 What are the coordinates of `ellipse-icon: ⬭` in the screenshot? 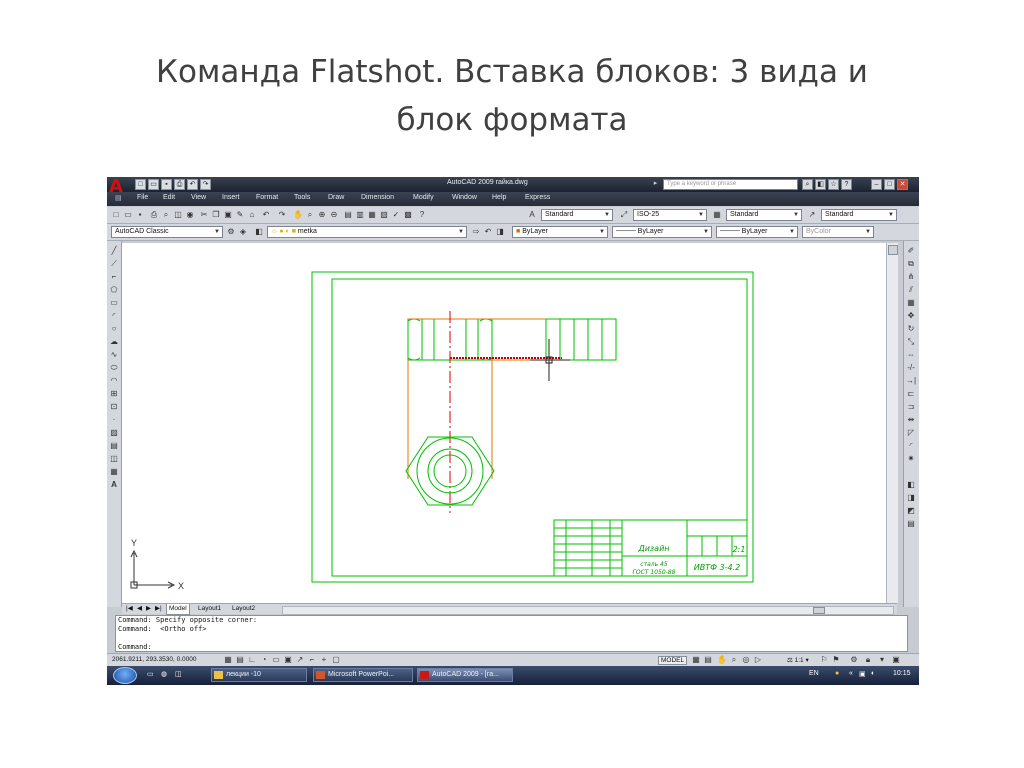 It's located at (114, 368).